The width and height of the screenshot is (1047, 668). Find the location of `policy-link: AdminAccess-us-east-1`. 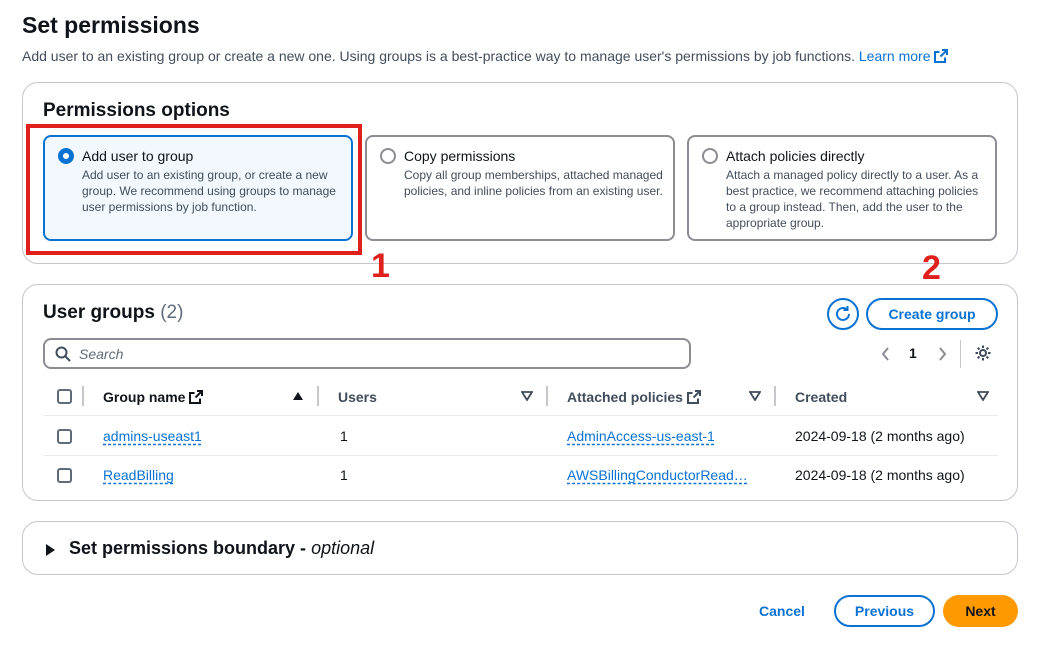

policy-link: AdminAccess-us-east-1 is located at coordinates (641, 436).